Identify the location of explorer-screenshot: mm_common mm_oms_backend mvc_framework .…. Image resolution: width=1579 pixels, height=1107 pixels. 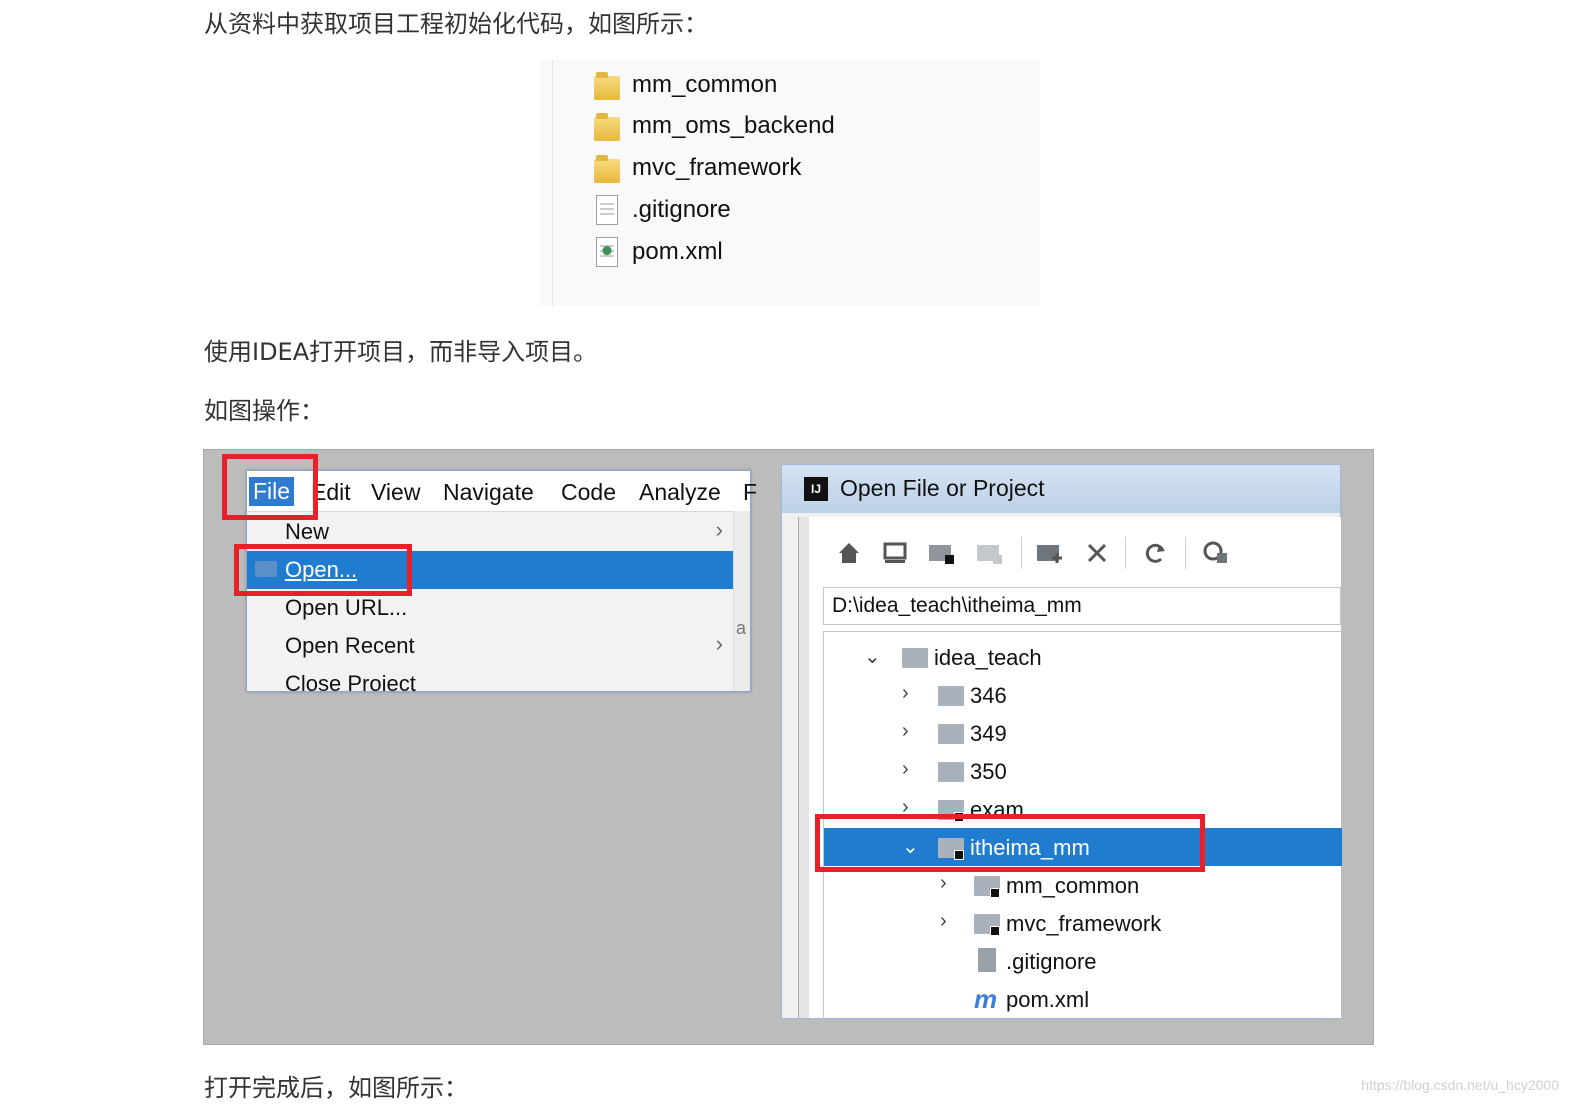
(790, 183).